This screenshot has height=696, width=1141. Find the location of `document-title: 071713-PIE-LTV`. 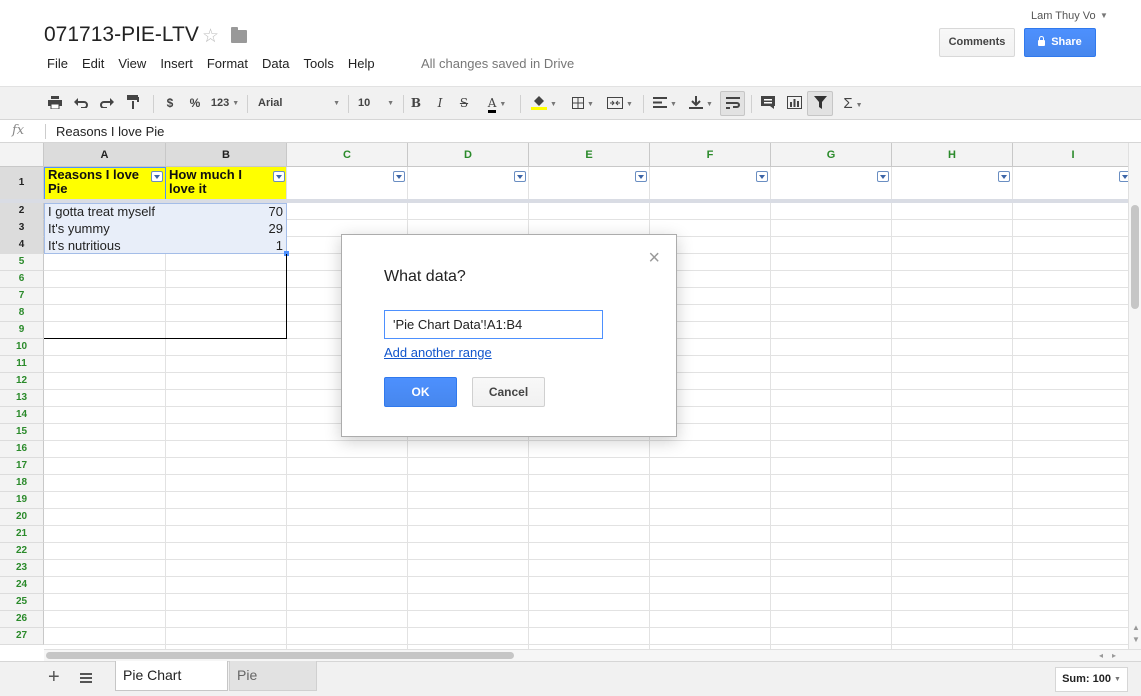

document-title: 071713-PIE-LTV is located at coordinates (121, 35).